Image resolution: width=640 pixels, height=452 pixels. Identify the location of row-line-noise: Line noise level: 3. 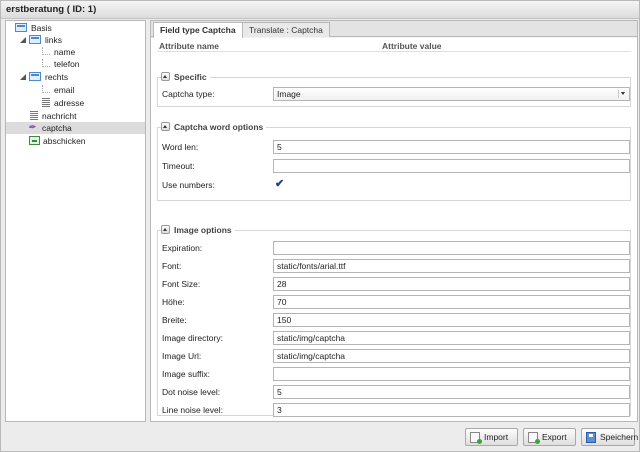
(396, 410).